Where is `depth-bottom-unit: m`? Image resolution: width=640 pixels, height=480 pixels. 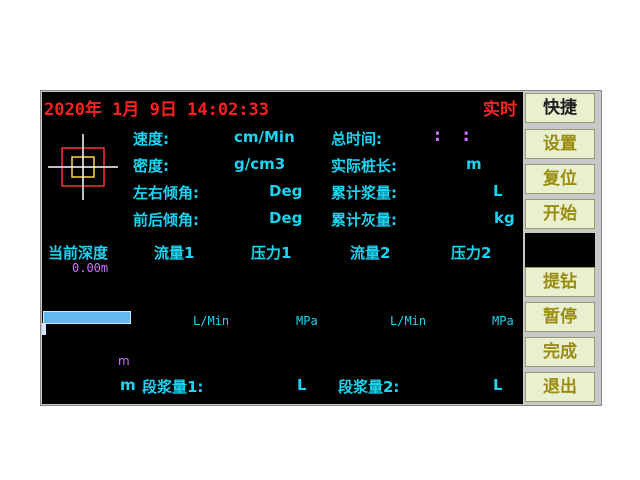
depth-bottom-unit: m is located at coordinates (128, 385).